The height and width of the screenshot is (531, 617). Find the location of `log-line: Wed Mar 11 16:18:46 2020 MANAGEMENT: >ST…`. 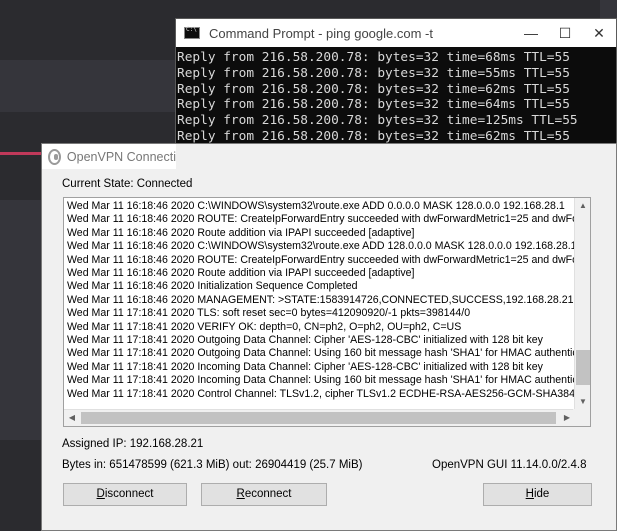

log-line: Wed Mar 11 16:18:46 2020 MANAGEMENT: >ST… is located at coordinates (320, 299).